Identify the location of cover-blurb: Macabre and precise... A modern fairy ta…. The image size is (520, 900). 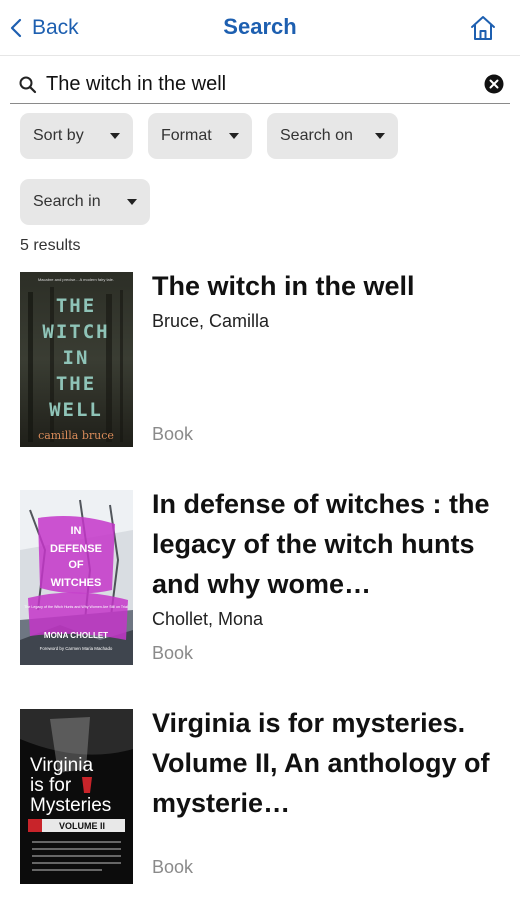
(76, 279).